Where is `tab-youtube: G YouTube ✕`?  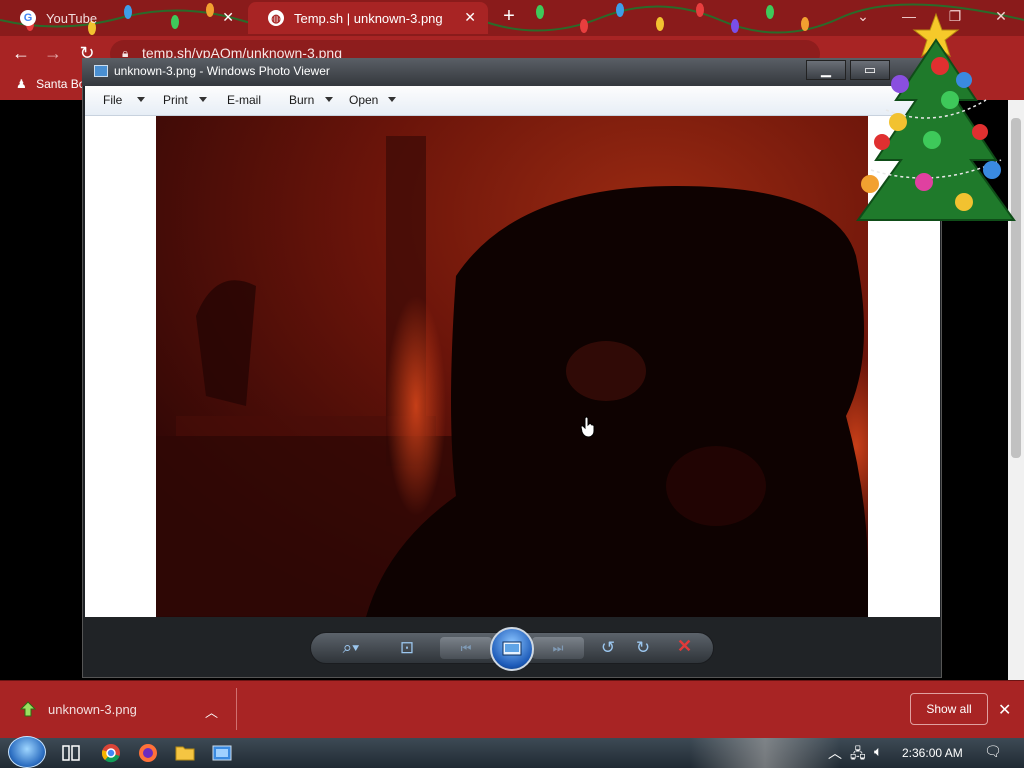
tab-youtube: G YouTube ✕ is located at coordinates (123, 18).